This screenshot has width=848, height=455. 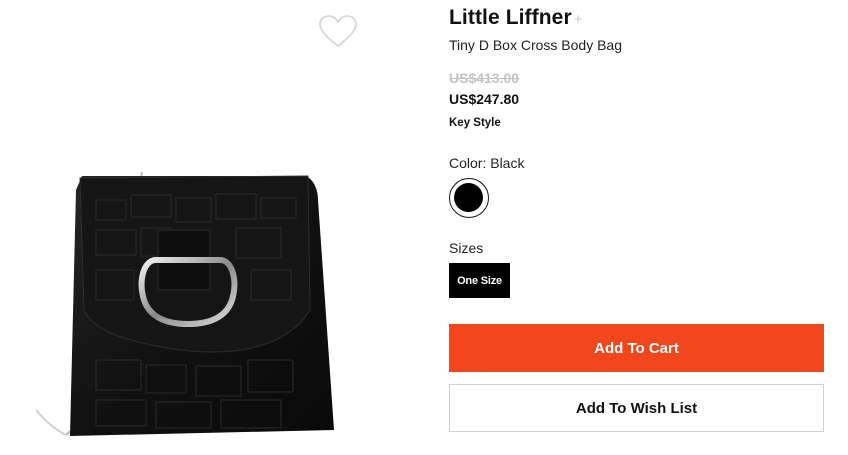 I want to click on color-swatch-black, so click(x=469, y=198).